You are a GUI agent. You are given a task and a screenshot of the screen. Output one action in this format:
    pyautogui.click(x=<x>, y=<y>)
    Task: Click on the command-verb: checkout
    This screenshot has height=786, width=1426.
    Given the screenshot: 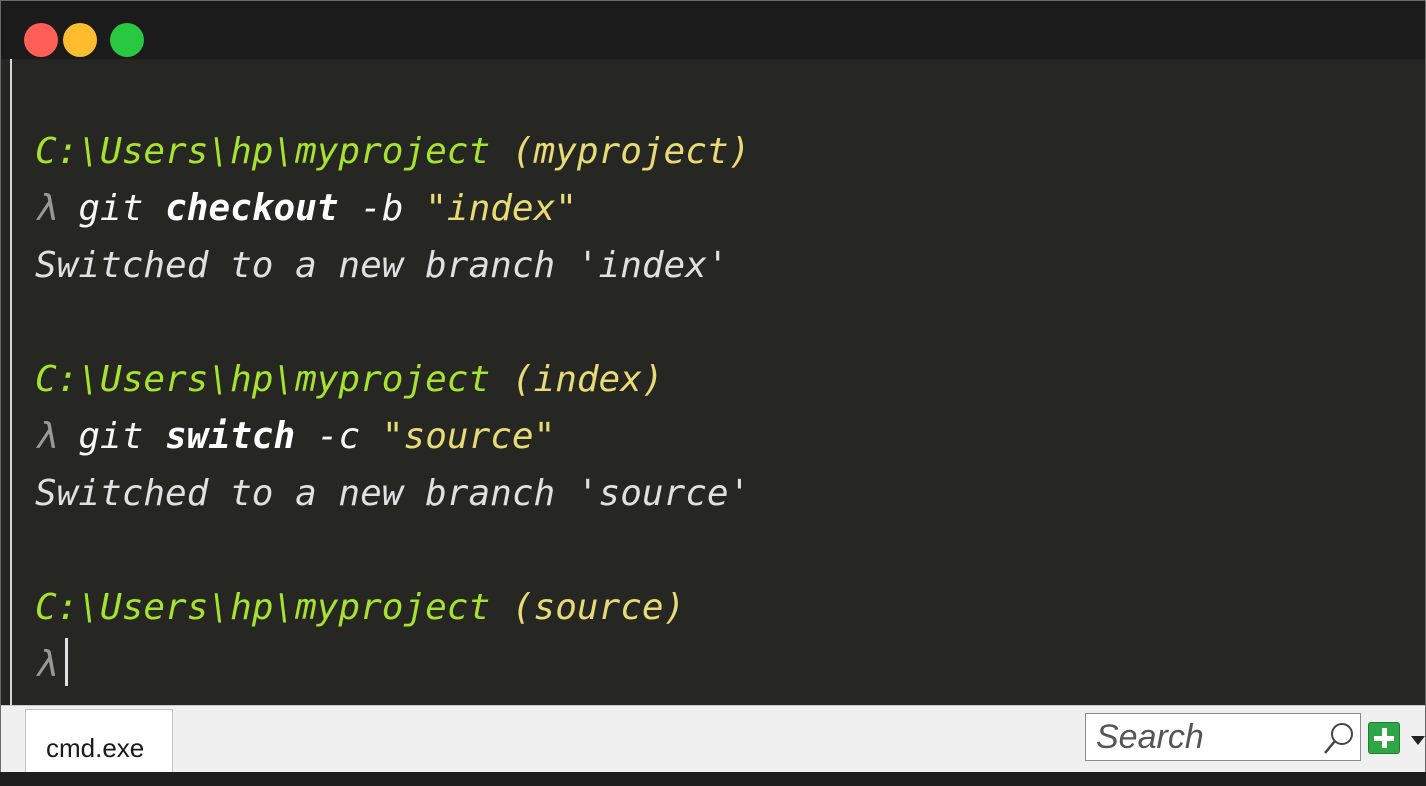 What is the action you would take?
    pyautogui.click(x=252, y=208)
    